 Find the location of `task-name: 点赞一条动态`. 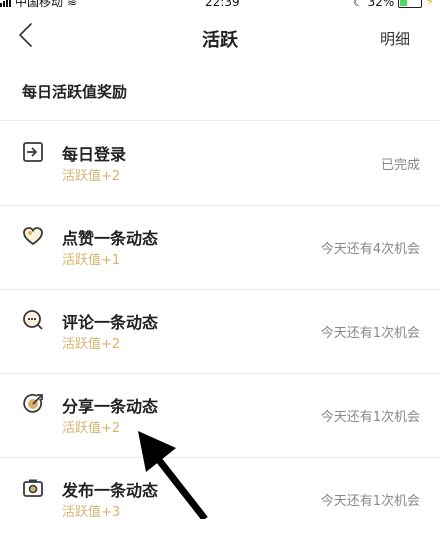

task-name: 点赞一条动态 is located at coordinates (110, 238).